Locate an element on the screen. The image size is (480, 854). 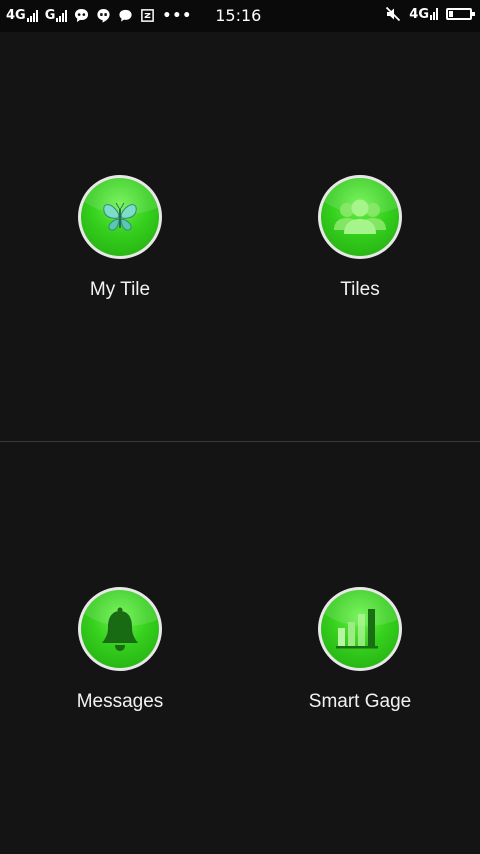
tile-my-tile-circle is located at coordinates (120, 217).